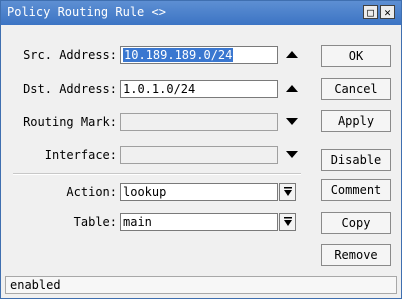 The image size is (402, 299). I want to click on src-address-input: 10.189.189.0/24, so click(199, 55).